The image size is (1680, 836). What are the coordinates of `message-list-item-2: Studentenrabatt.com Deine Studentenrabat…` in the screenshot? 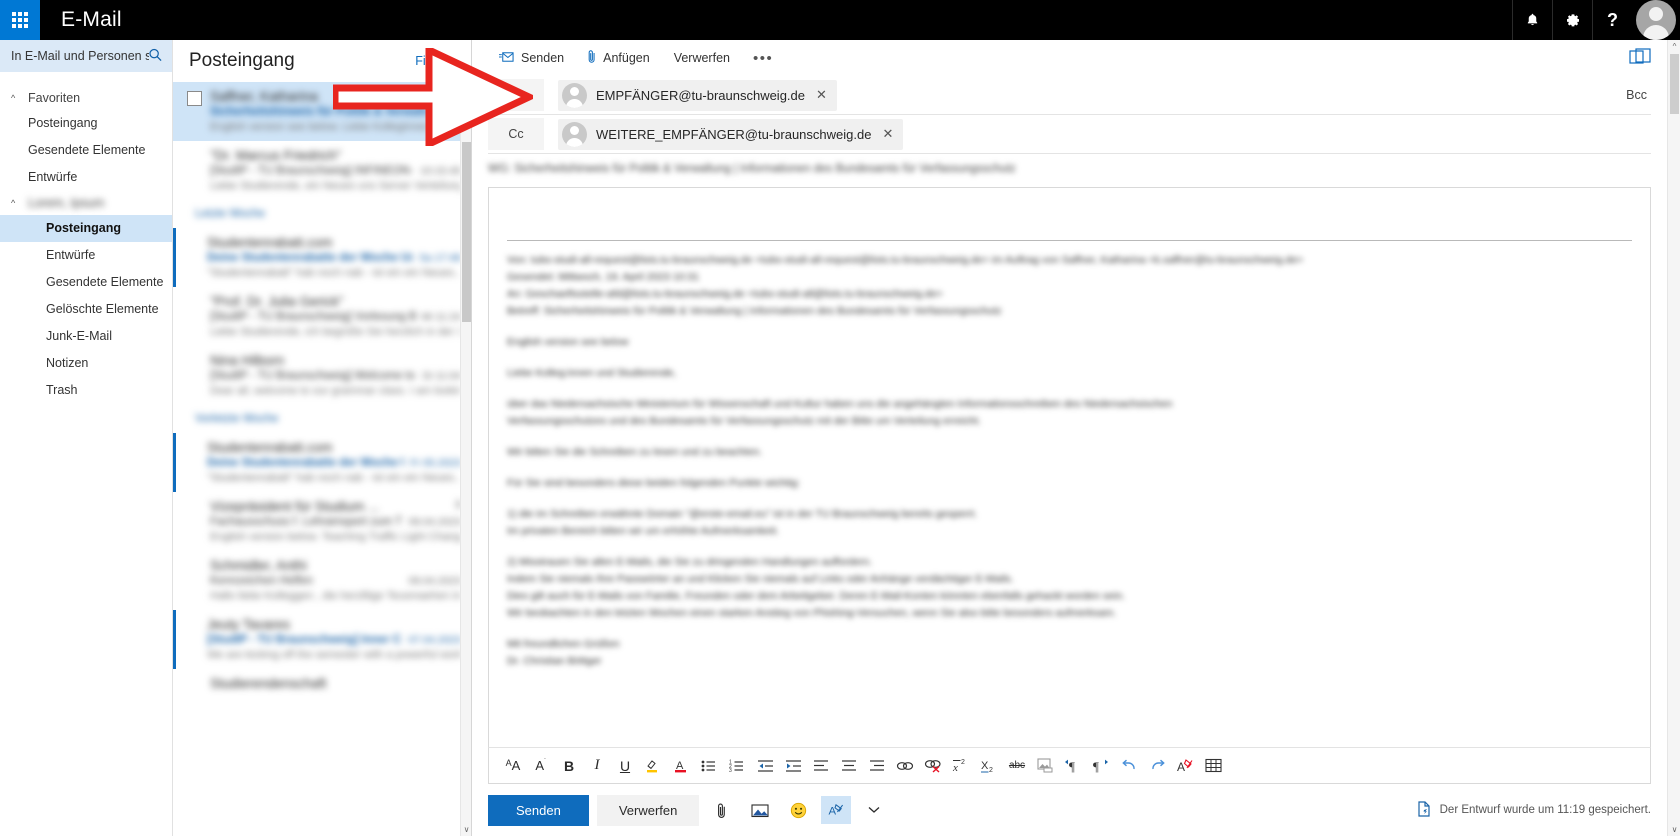 It's located at (322, 257).